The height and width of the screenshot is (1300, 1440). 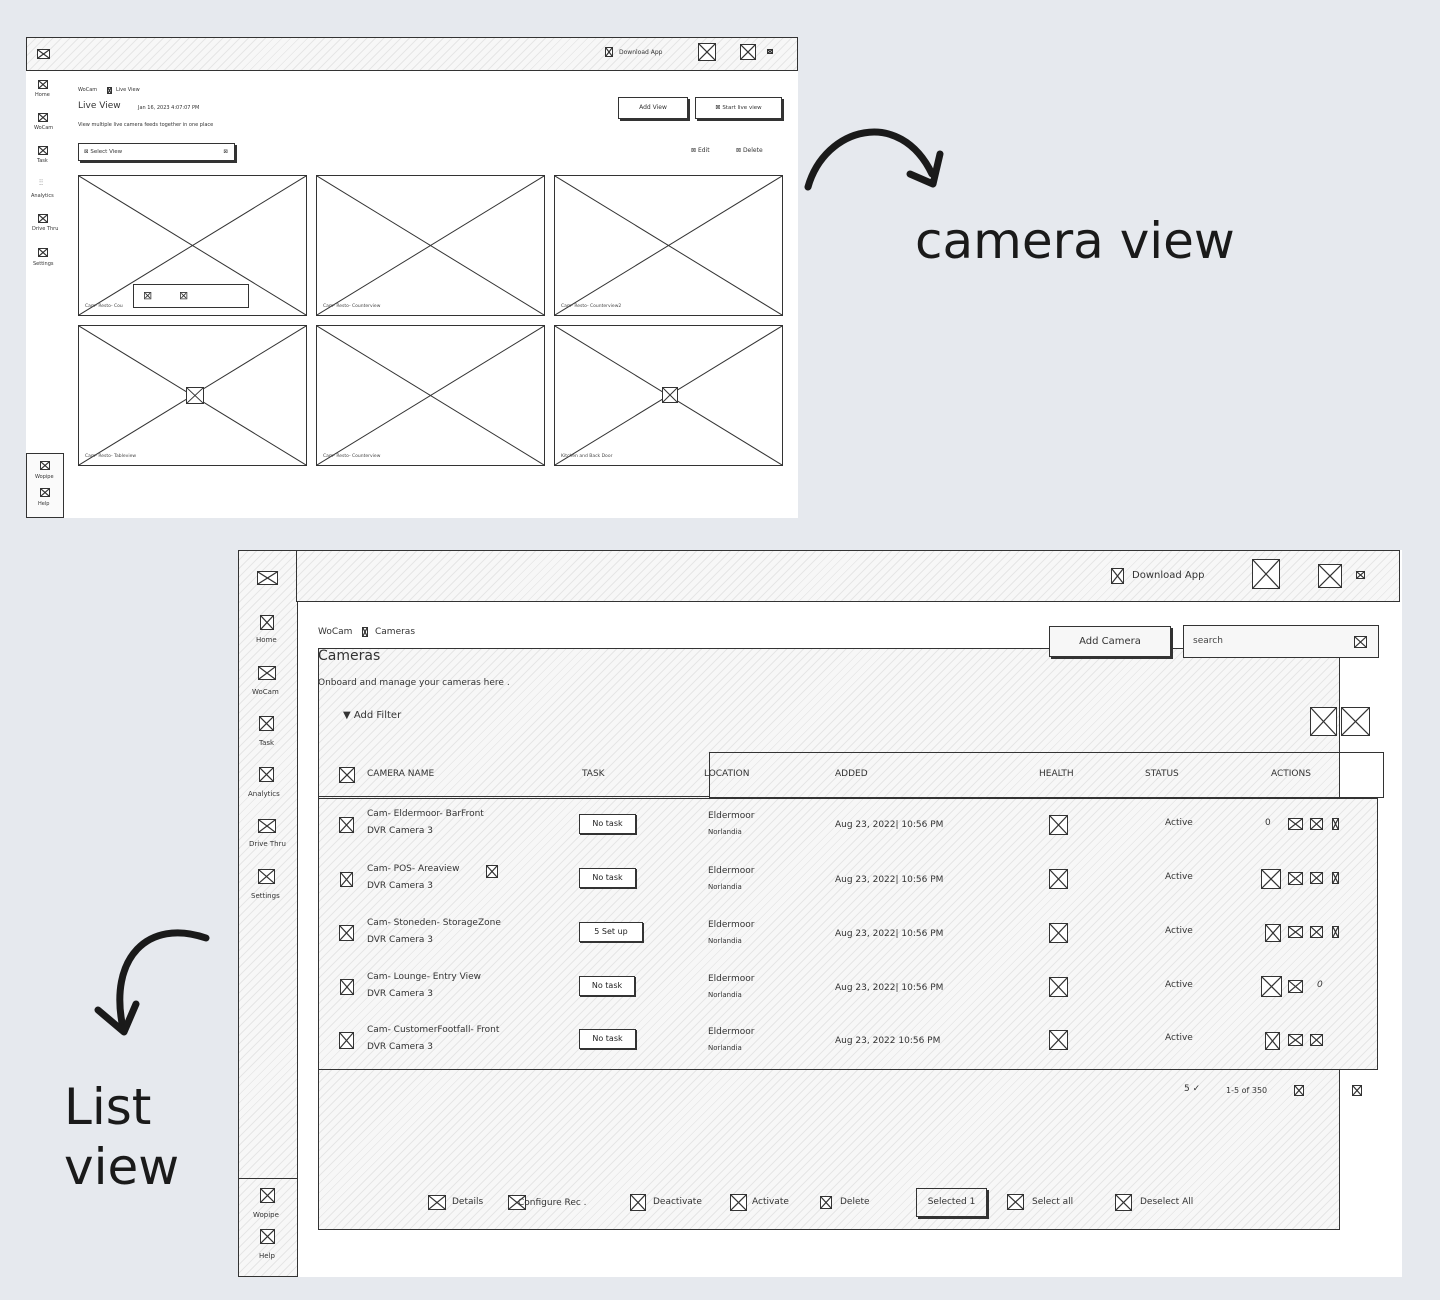 What do you see at coordinates (1299, 1090) in the screenshot?
I see `prev-page-icon` at bounding box center [1299, 1090].